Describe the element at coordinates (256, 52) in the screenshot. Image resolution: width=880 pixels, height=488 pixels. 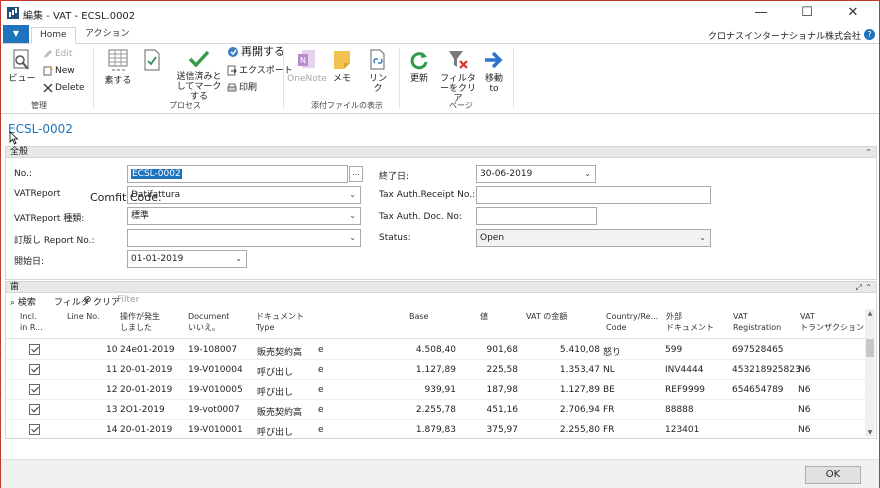
I see `reopen-button: 再開する` at that location.